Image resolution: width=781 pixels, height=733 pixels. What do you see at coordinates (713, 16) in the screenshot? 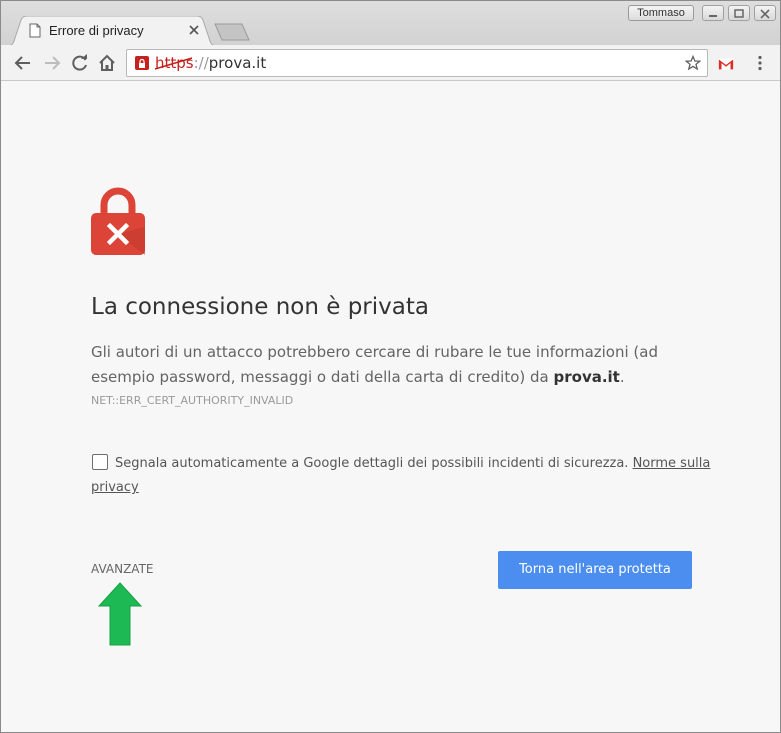
I see `minimize-icon` at bounding box center [713, 16].